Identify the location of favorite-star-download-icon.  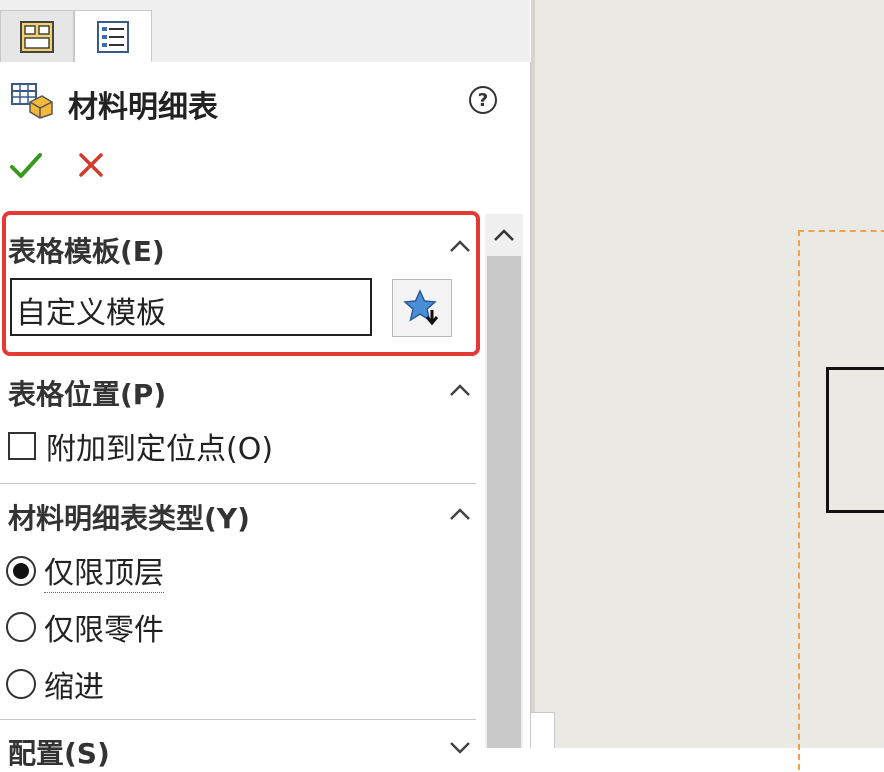
(421, 307).